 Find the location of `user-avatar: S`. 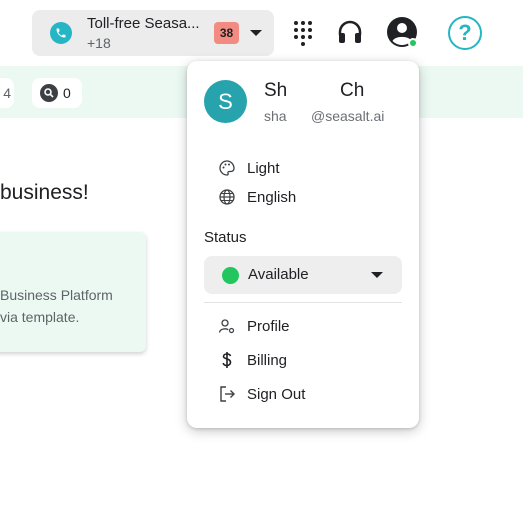

user-avatar: S is located at coordinates (225, 101).